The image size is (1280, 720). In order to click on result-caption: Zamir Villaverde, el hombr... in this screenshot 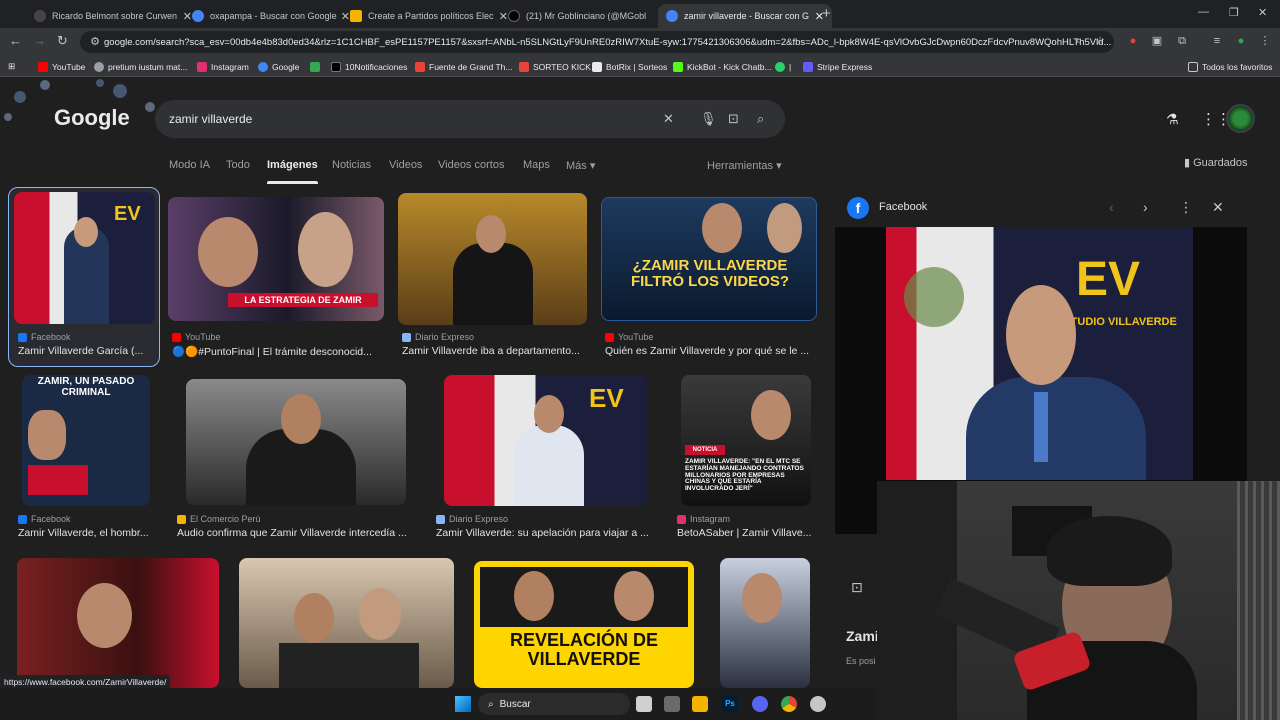, I will do `click(85, 533)`.